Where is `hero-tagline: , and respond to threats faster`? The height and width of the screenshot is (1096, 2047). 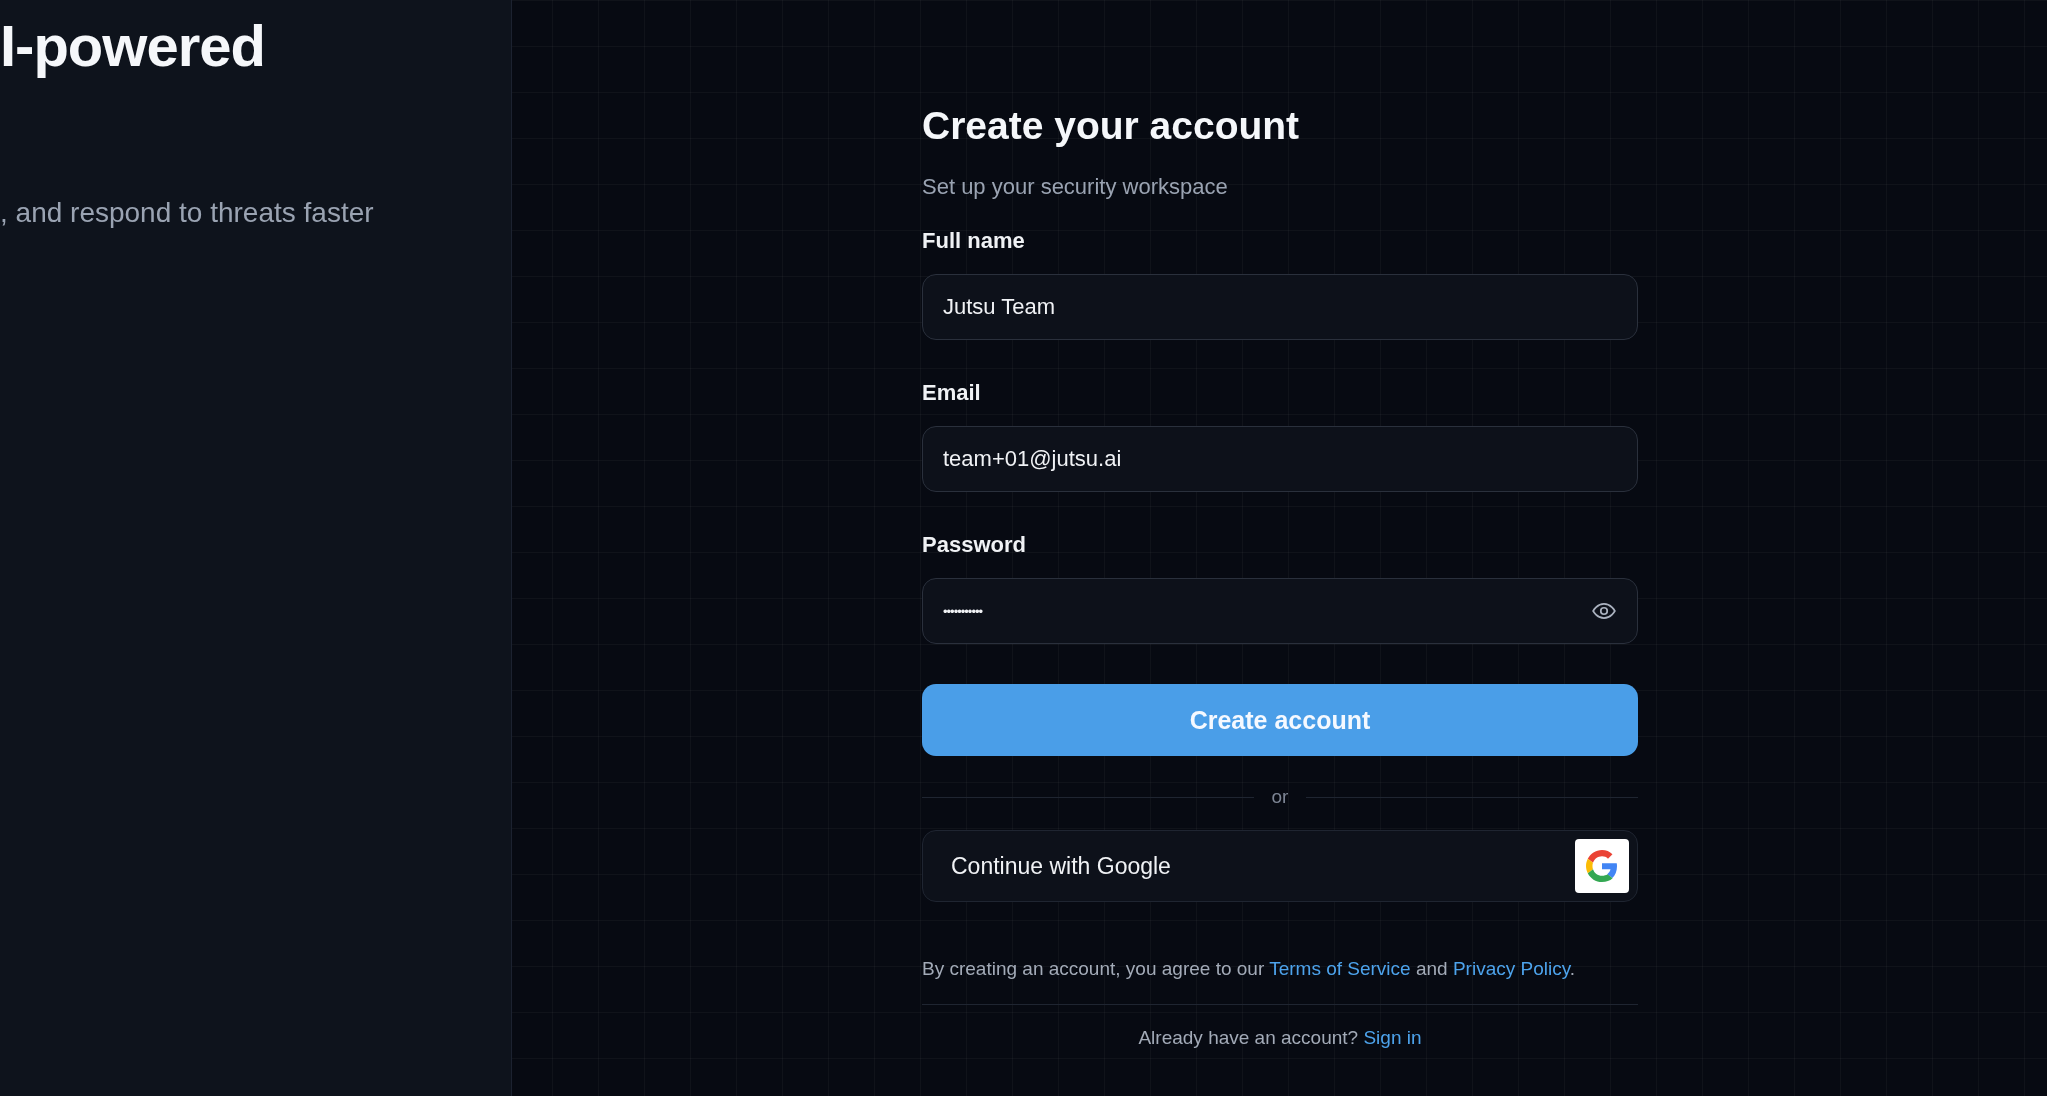 hero-tagline: , and respond to threats faster is located at coordinates (187, 213).